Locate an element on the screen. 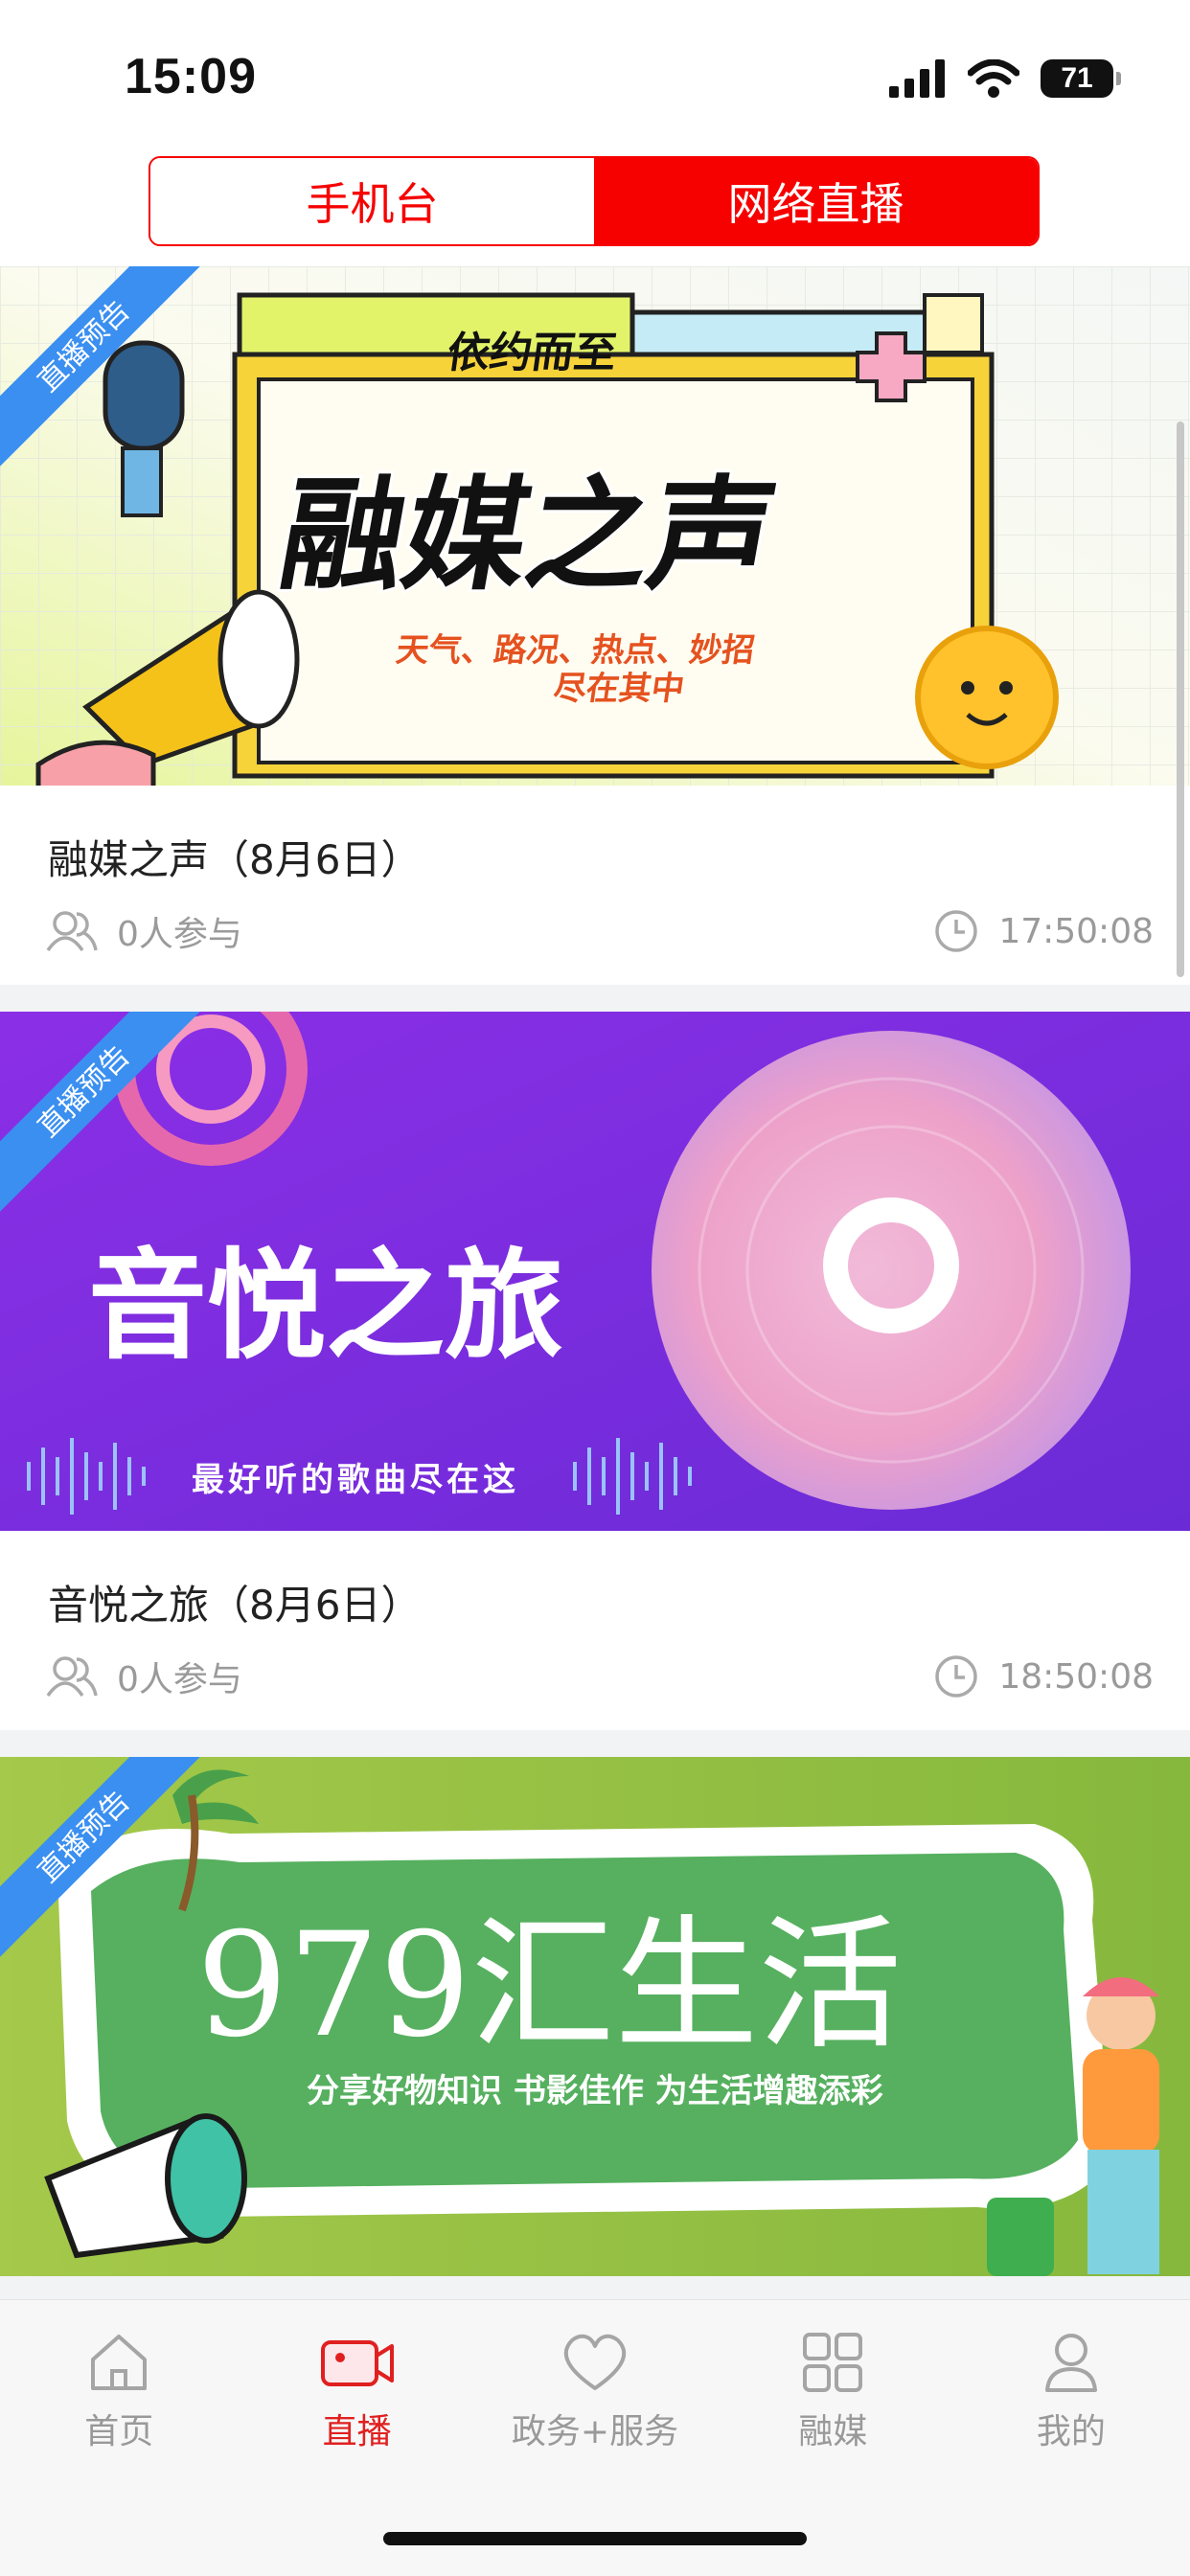 The height and width of the screenshot is (2576, 1190). status-icons: 71 is located at coordinates (1004, 79).